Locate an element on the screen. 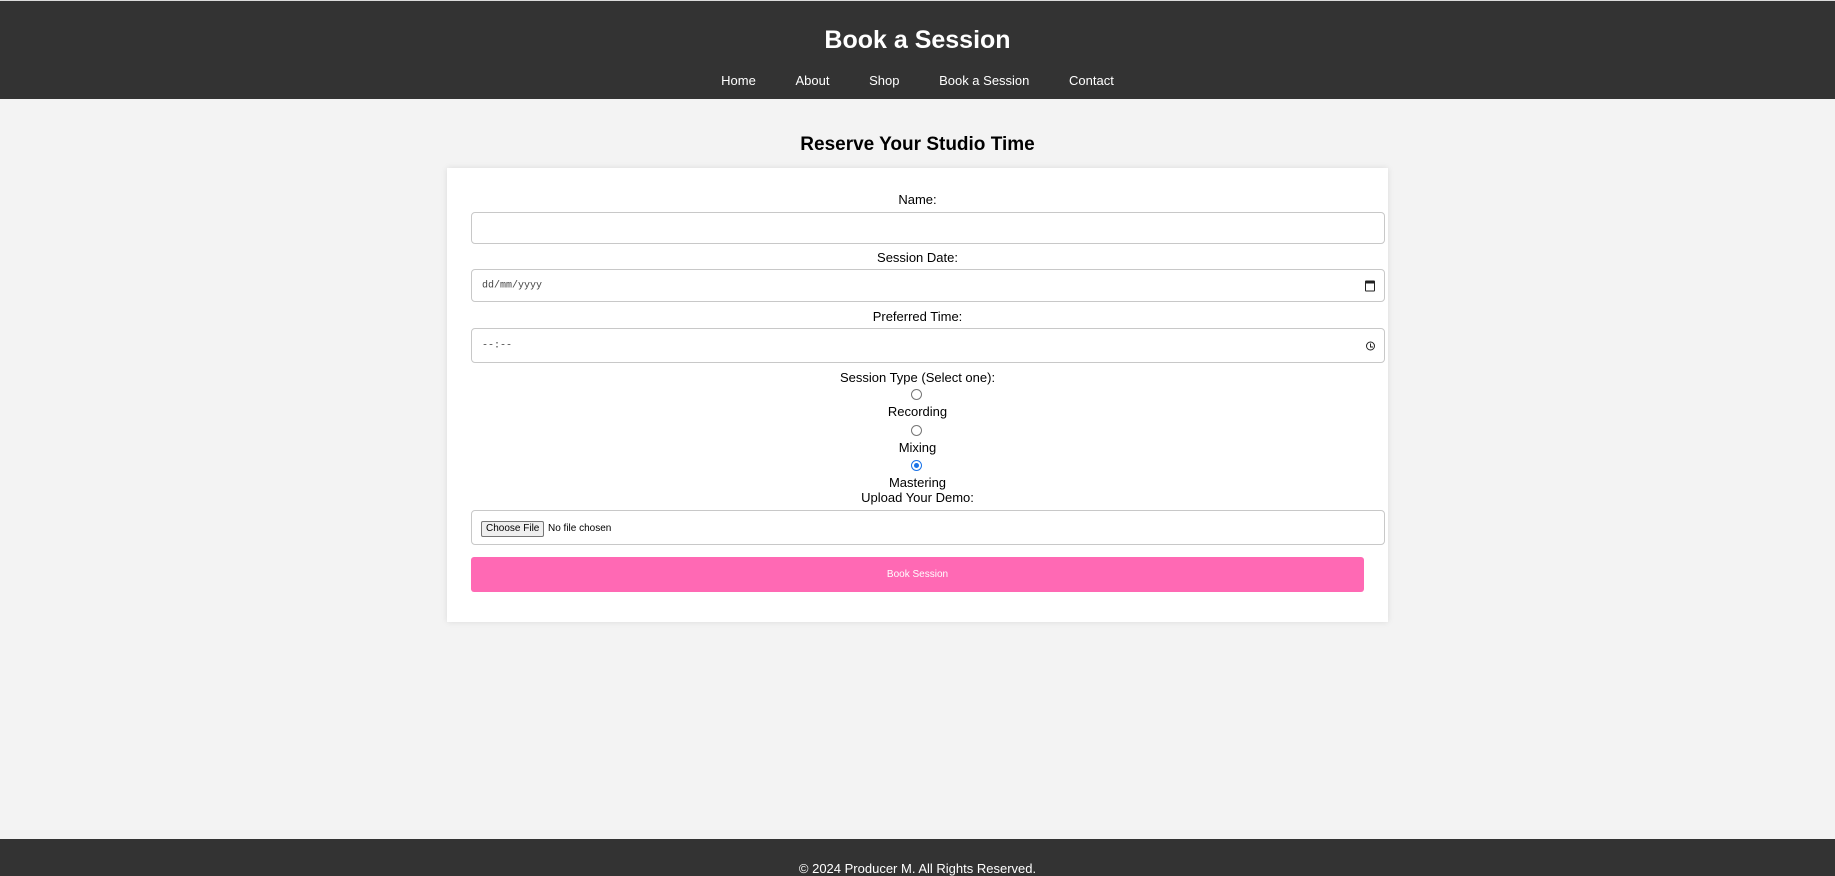 The height and width of the screenshot is (876, 1835). upload-demo-field: Choose File No file chosen is located at coordinates (928, 527).